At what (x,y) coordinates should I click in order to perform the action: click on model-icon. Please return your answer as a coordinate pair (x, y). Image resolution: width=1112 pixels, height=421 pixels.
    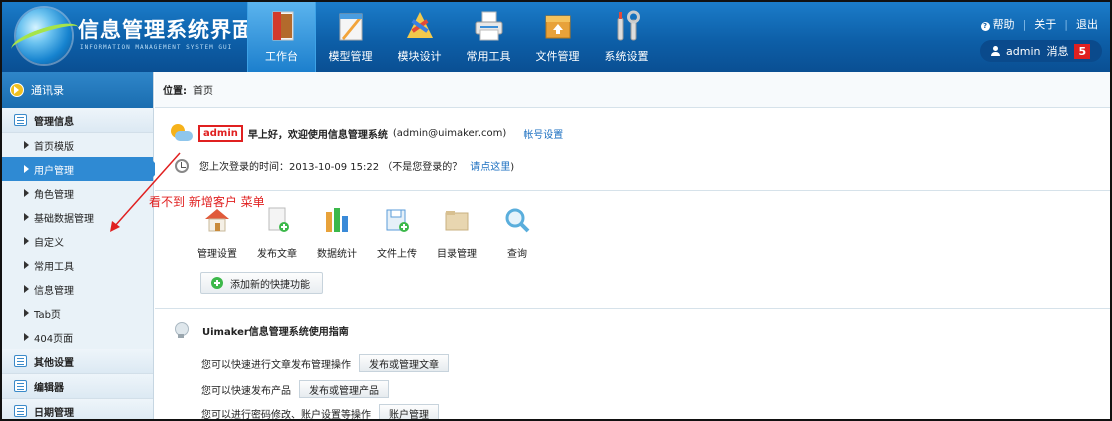
    Looking at the image, I should click on (351, 27).